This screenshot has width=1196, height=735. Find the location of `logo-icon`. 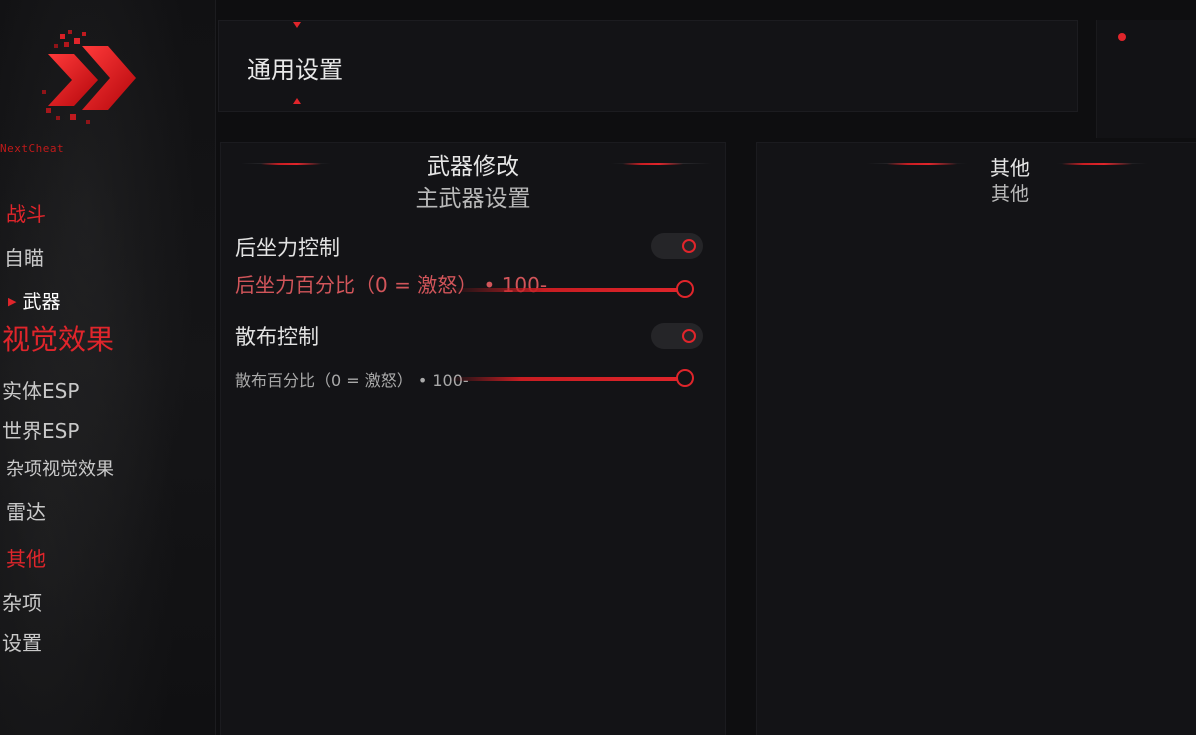

logo-icon is located at coordinates (89, 77).